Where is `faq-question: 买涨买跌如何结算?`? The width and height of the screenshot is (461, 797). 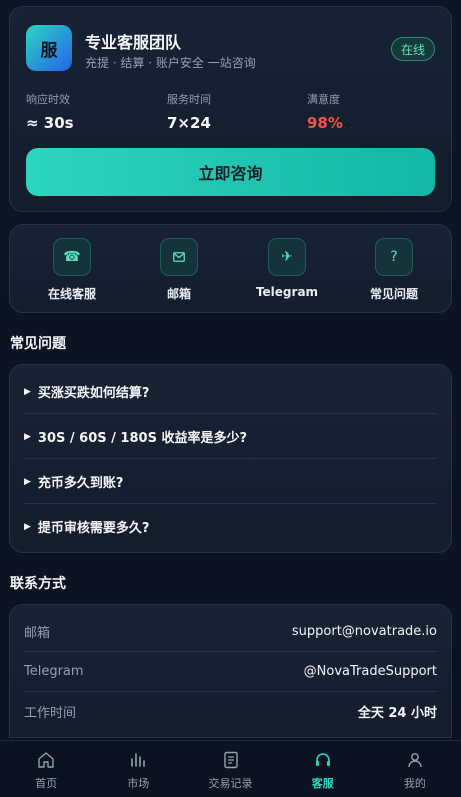 faq-question: 买涨买跌如何结算? is located at coordinates (93, 393).